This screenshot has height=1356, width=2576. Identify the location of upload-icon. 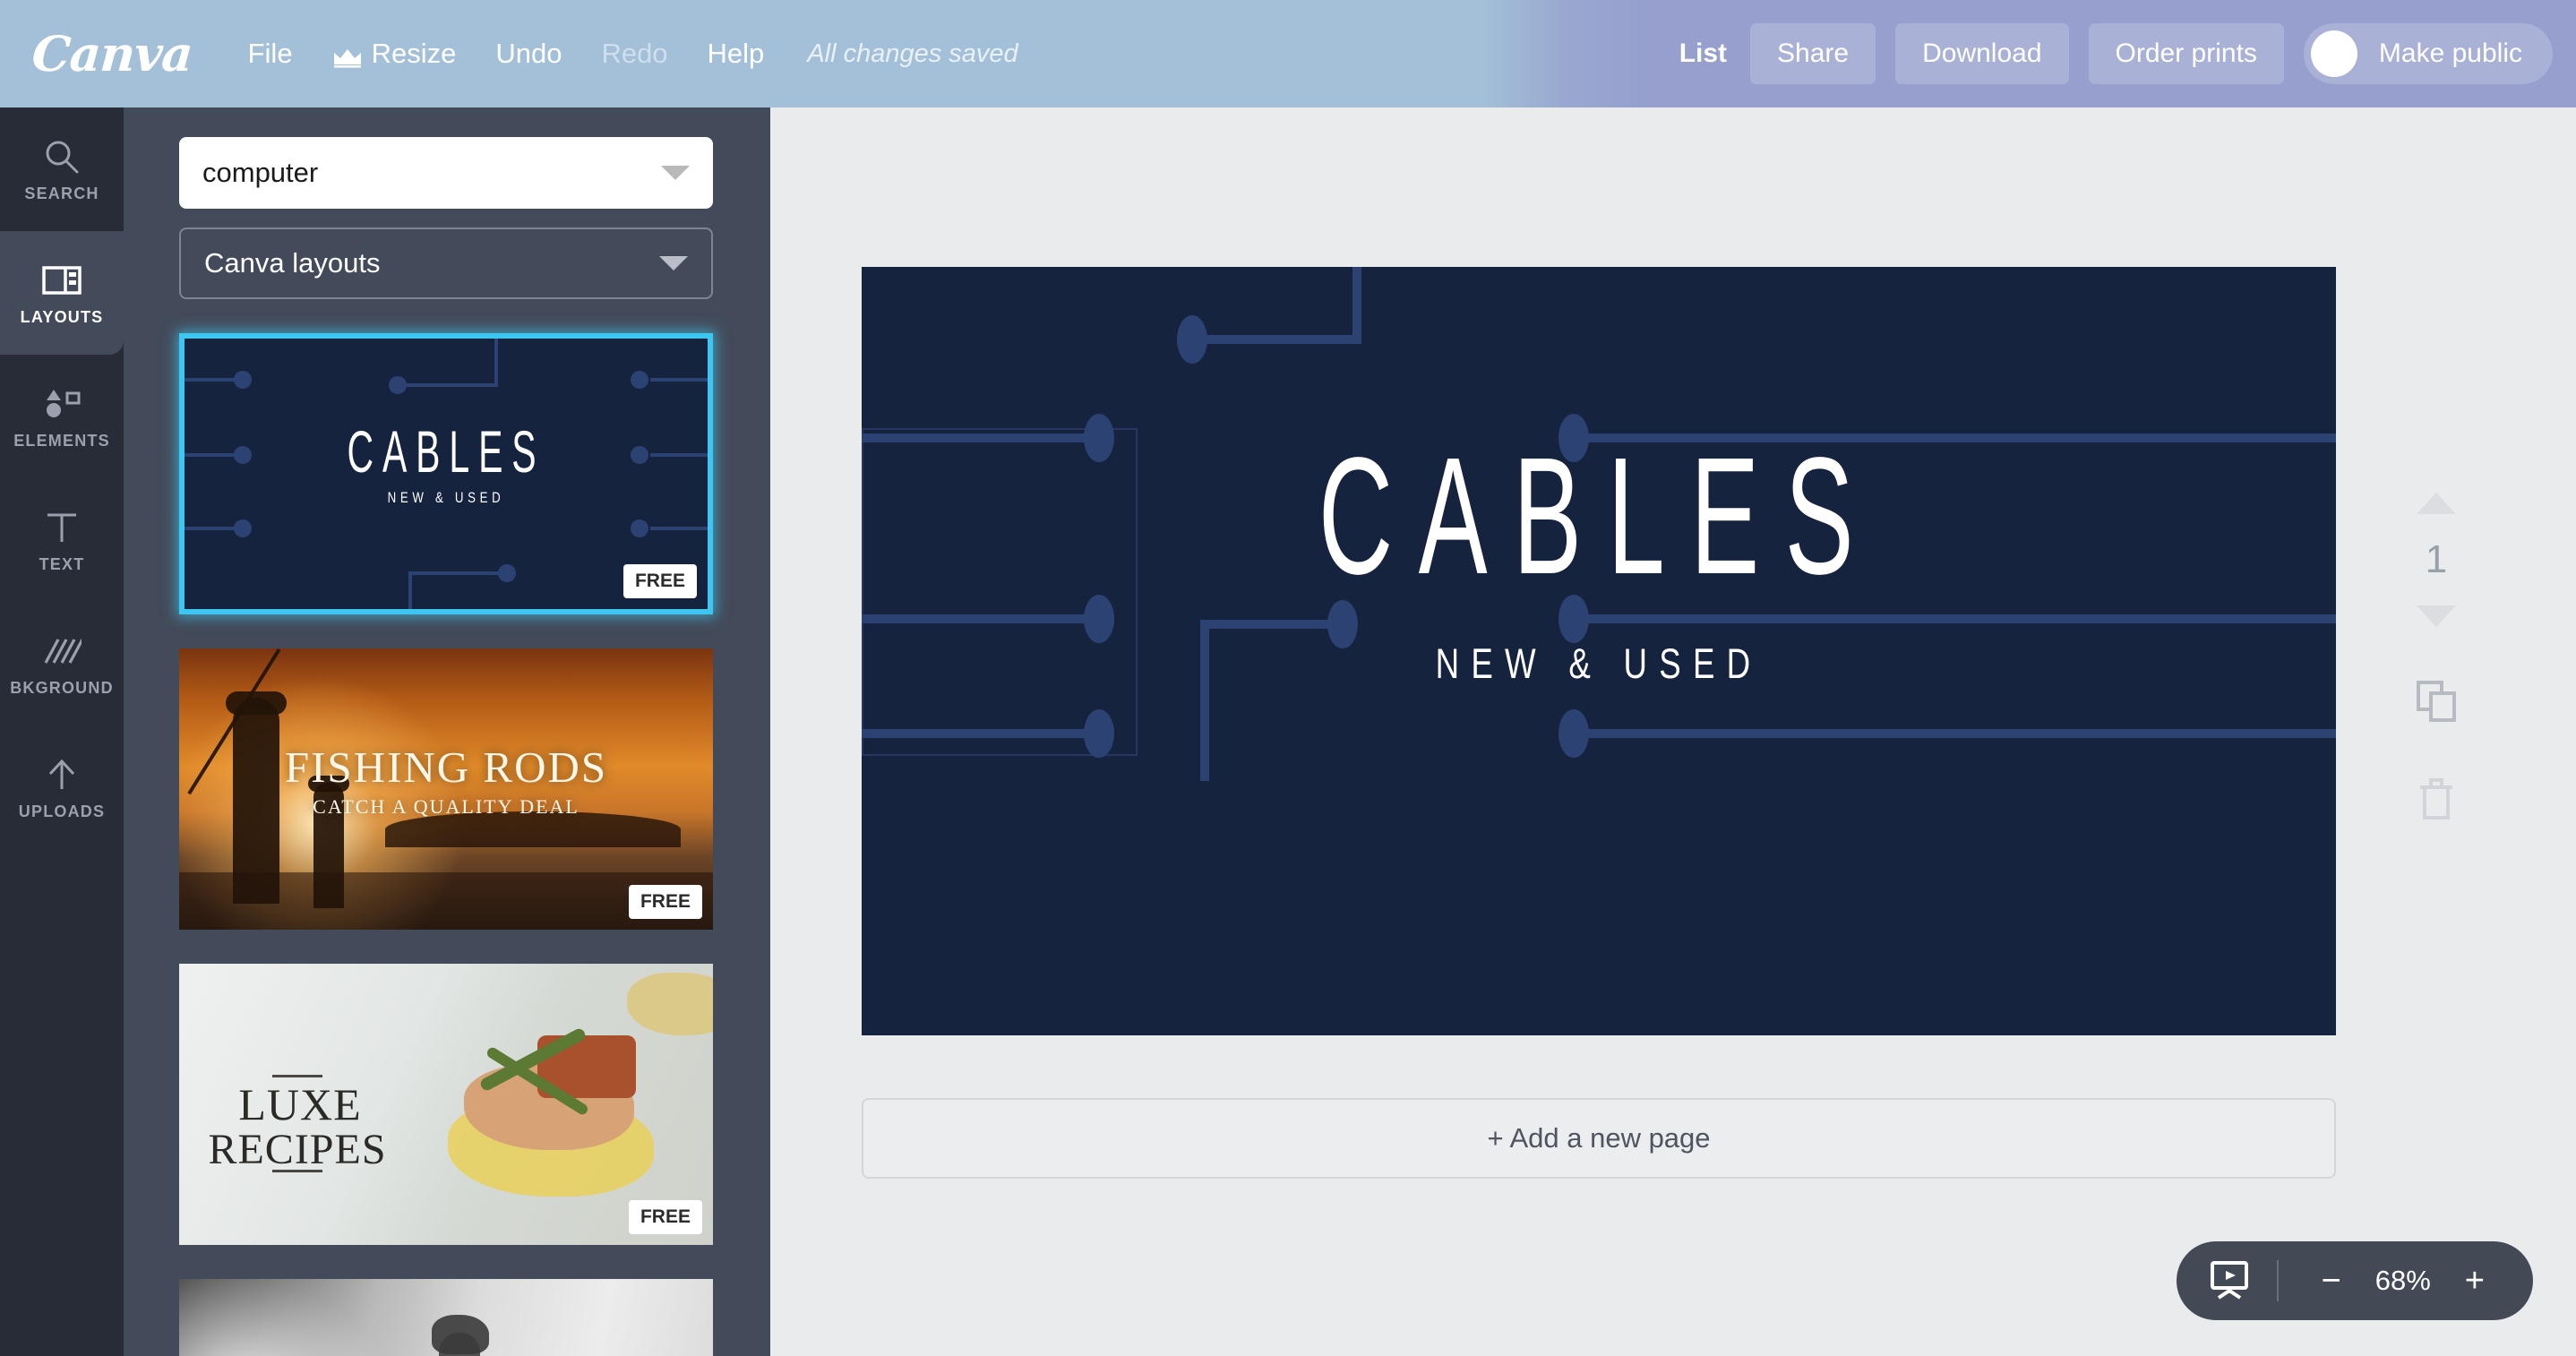
(62, 774).